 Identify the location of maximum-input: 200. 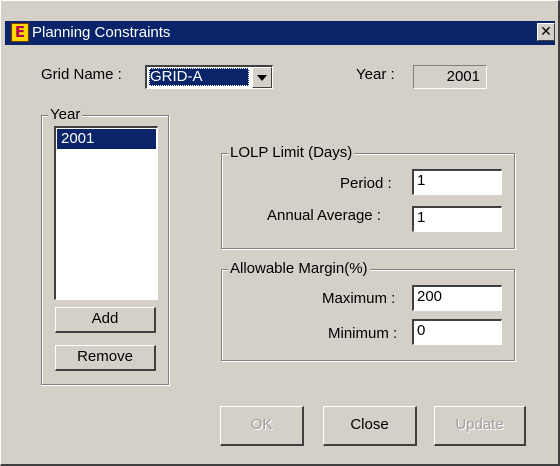
(457, 298).